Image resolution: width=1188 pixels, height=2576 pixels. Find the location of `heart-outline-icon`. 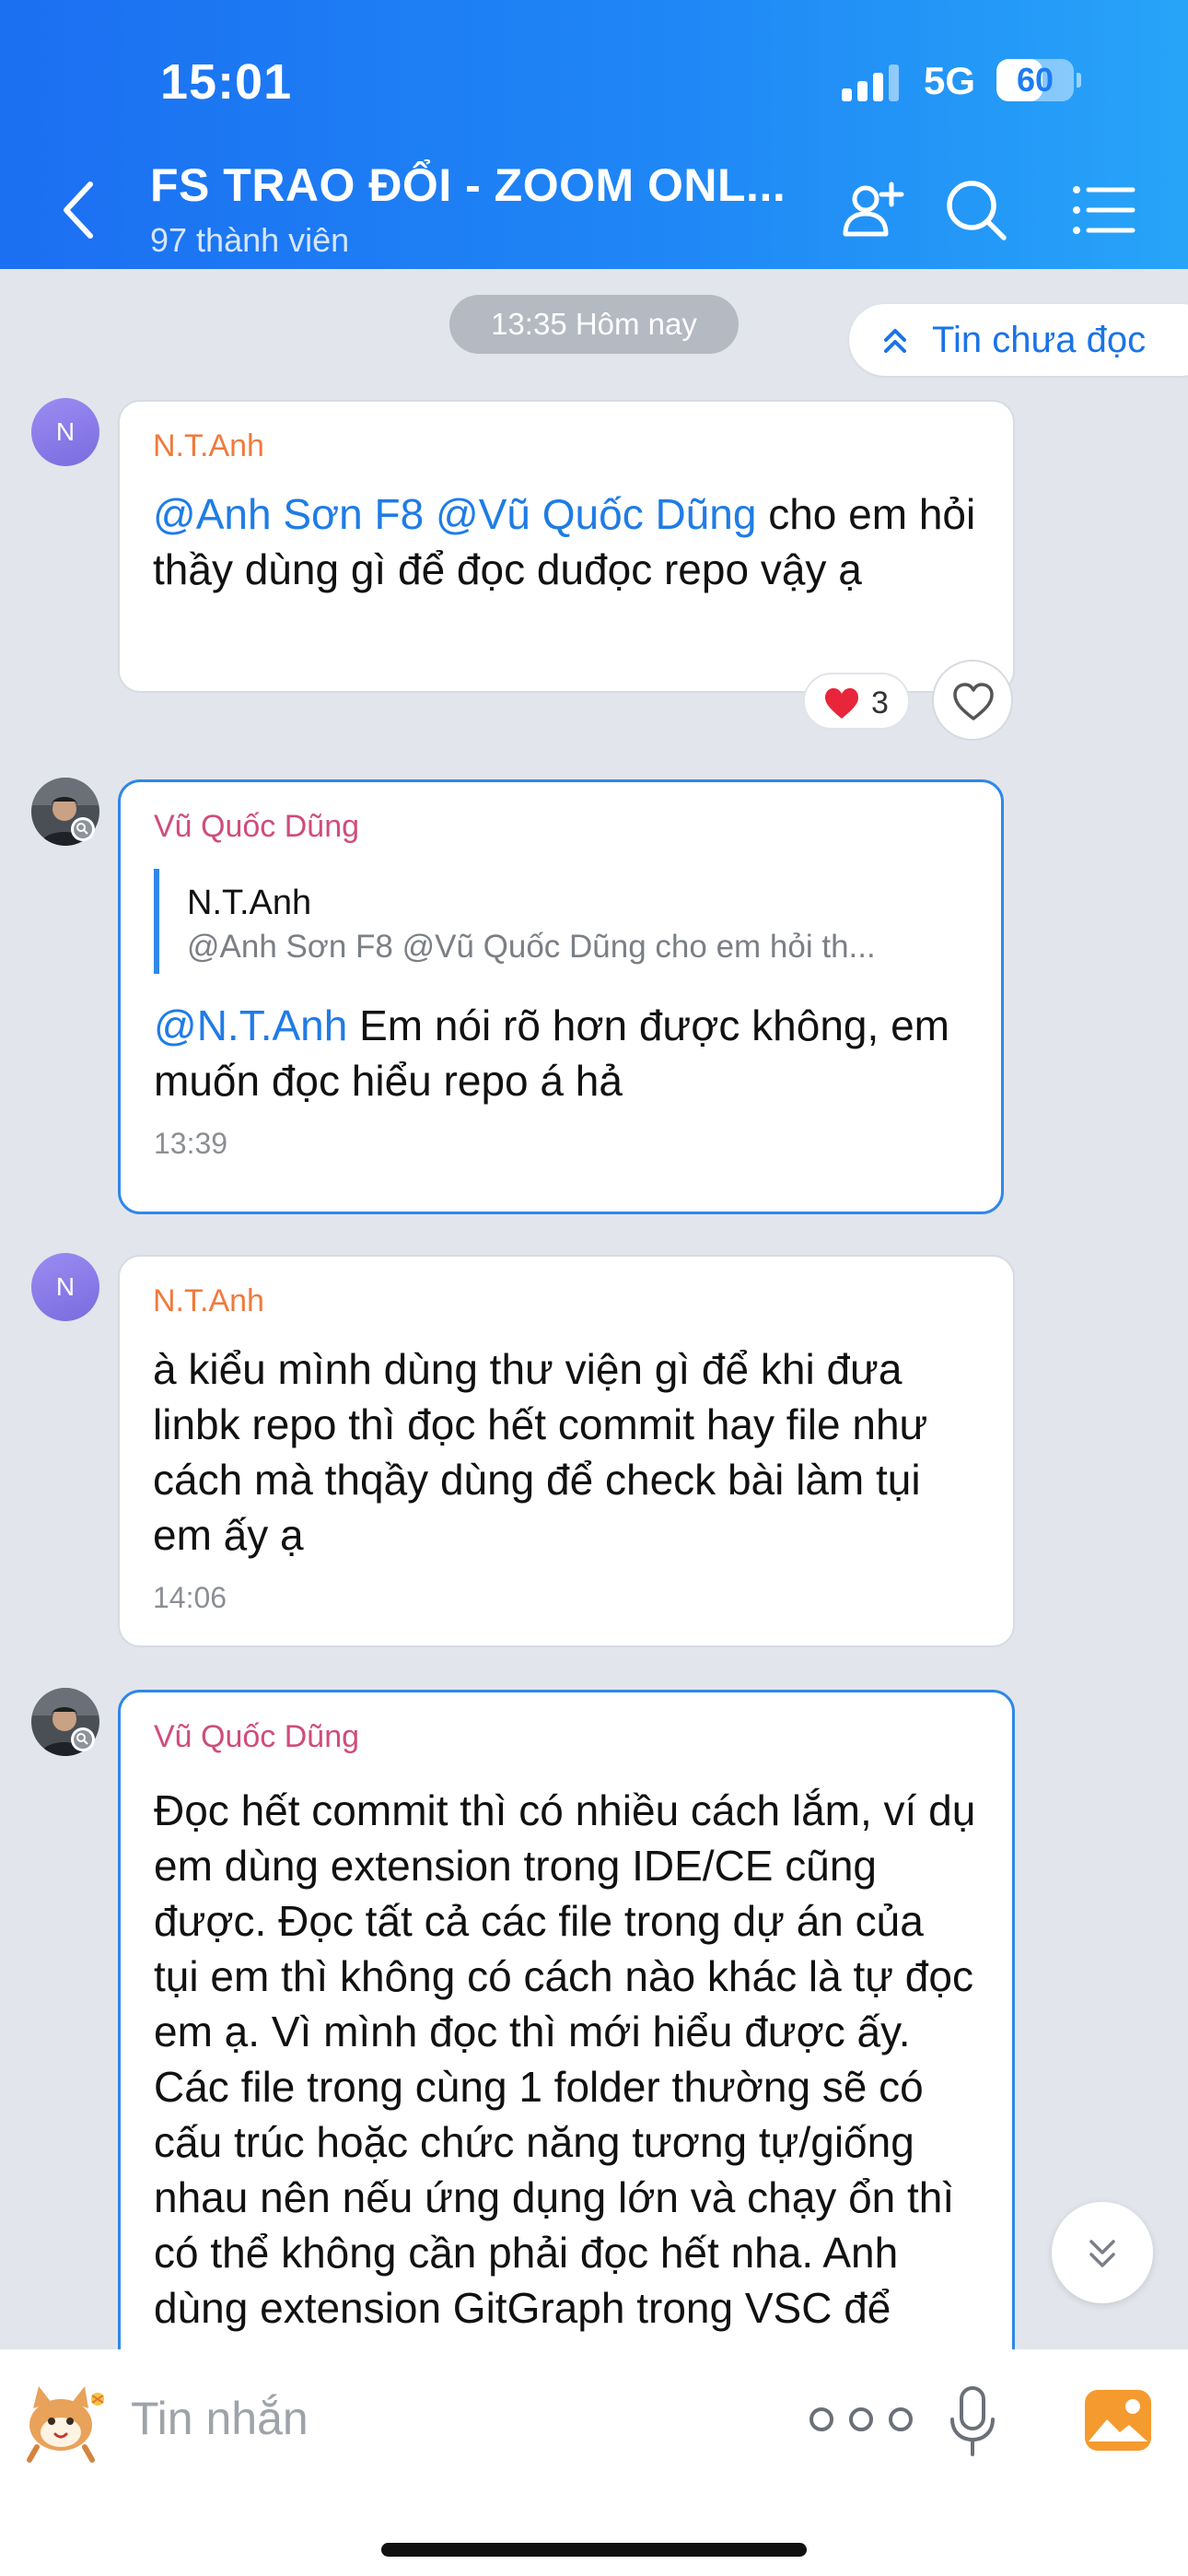

heart-outline-icon is located at coordinates (973, 701).